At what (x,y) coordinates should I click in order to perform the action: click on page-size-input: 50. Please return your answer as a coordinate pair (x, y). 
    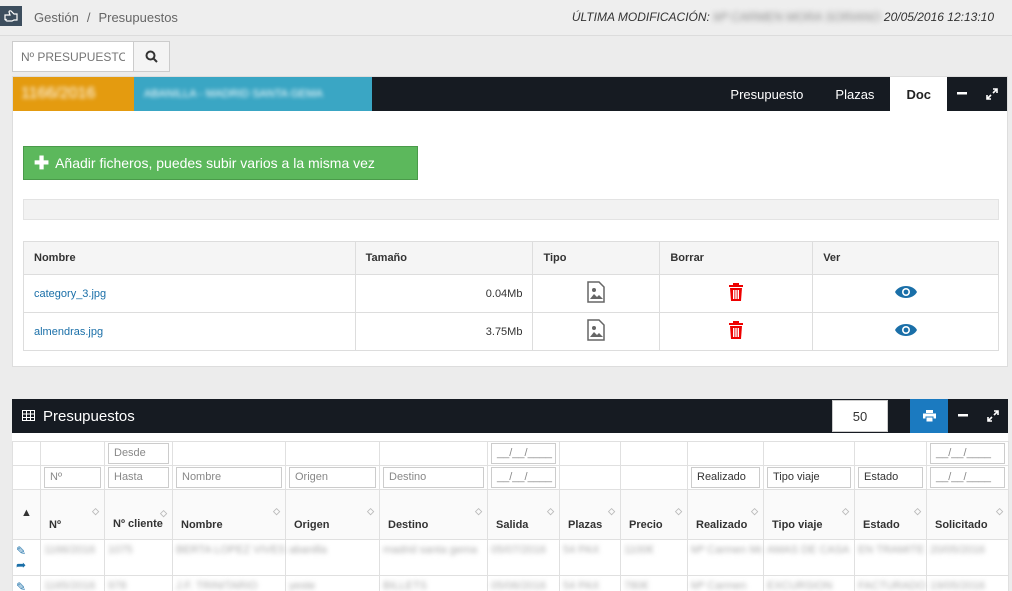
    Looking at the image, I should click on (860, 416).